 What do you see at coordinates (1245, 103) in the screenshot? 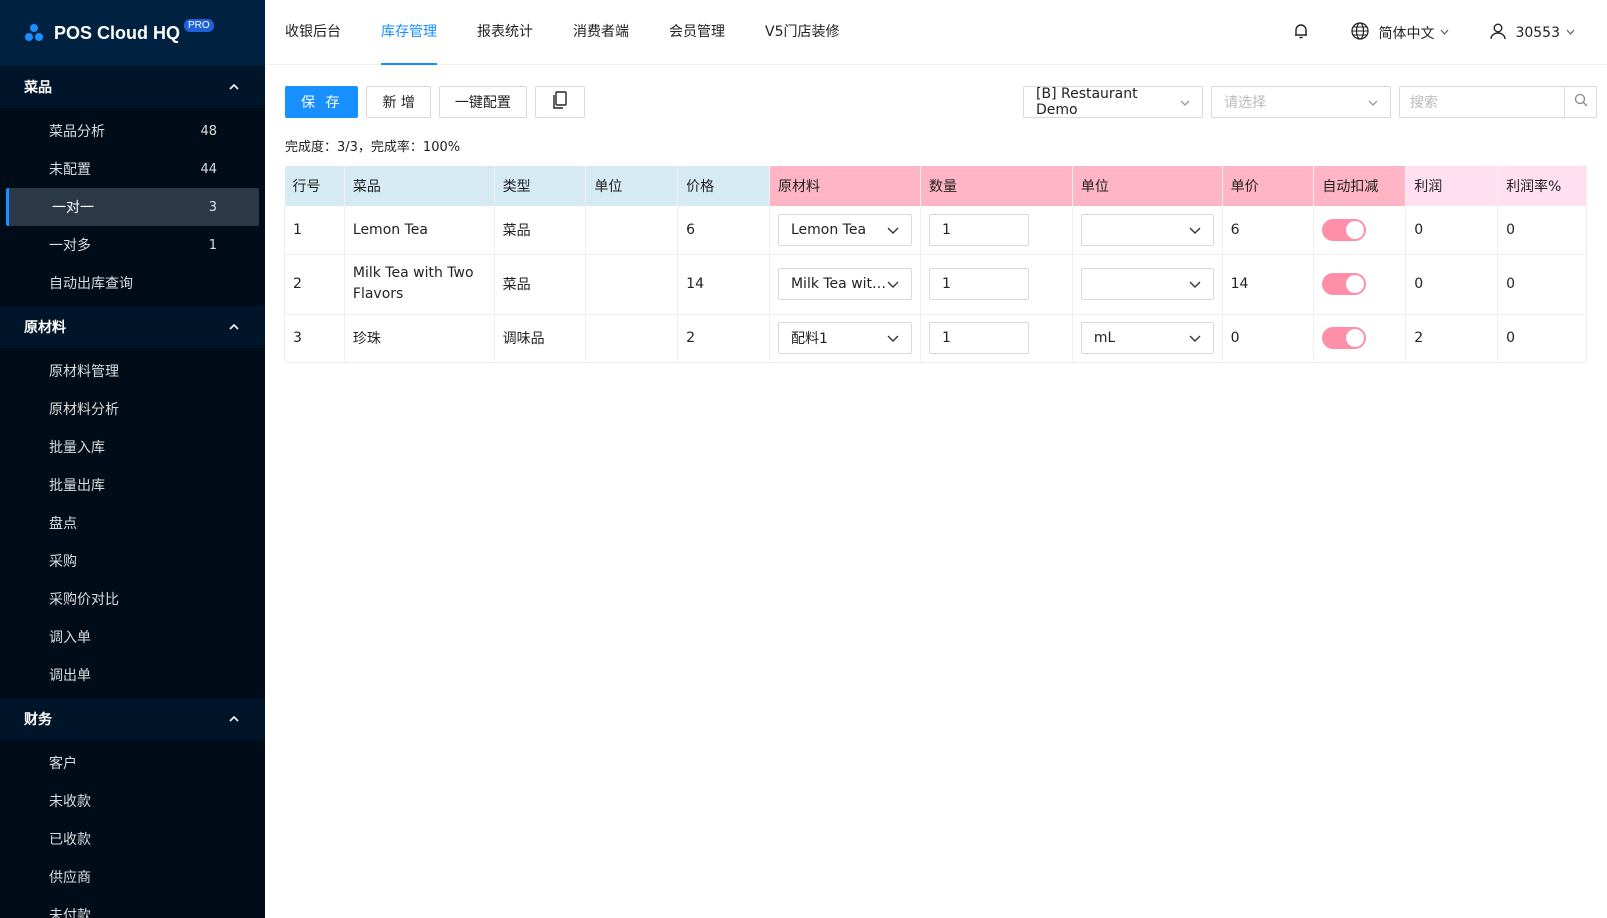
I see `category-select-placeholder: 请选择` at bounding box center [1245, 103].